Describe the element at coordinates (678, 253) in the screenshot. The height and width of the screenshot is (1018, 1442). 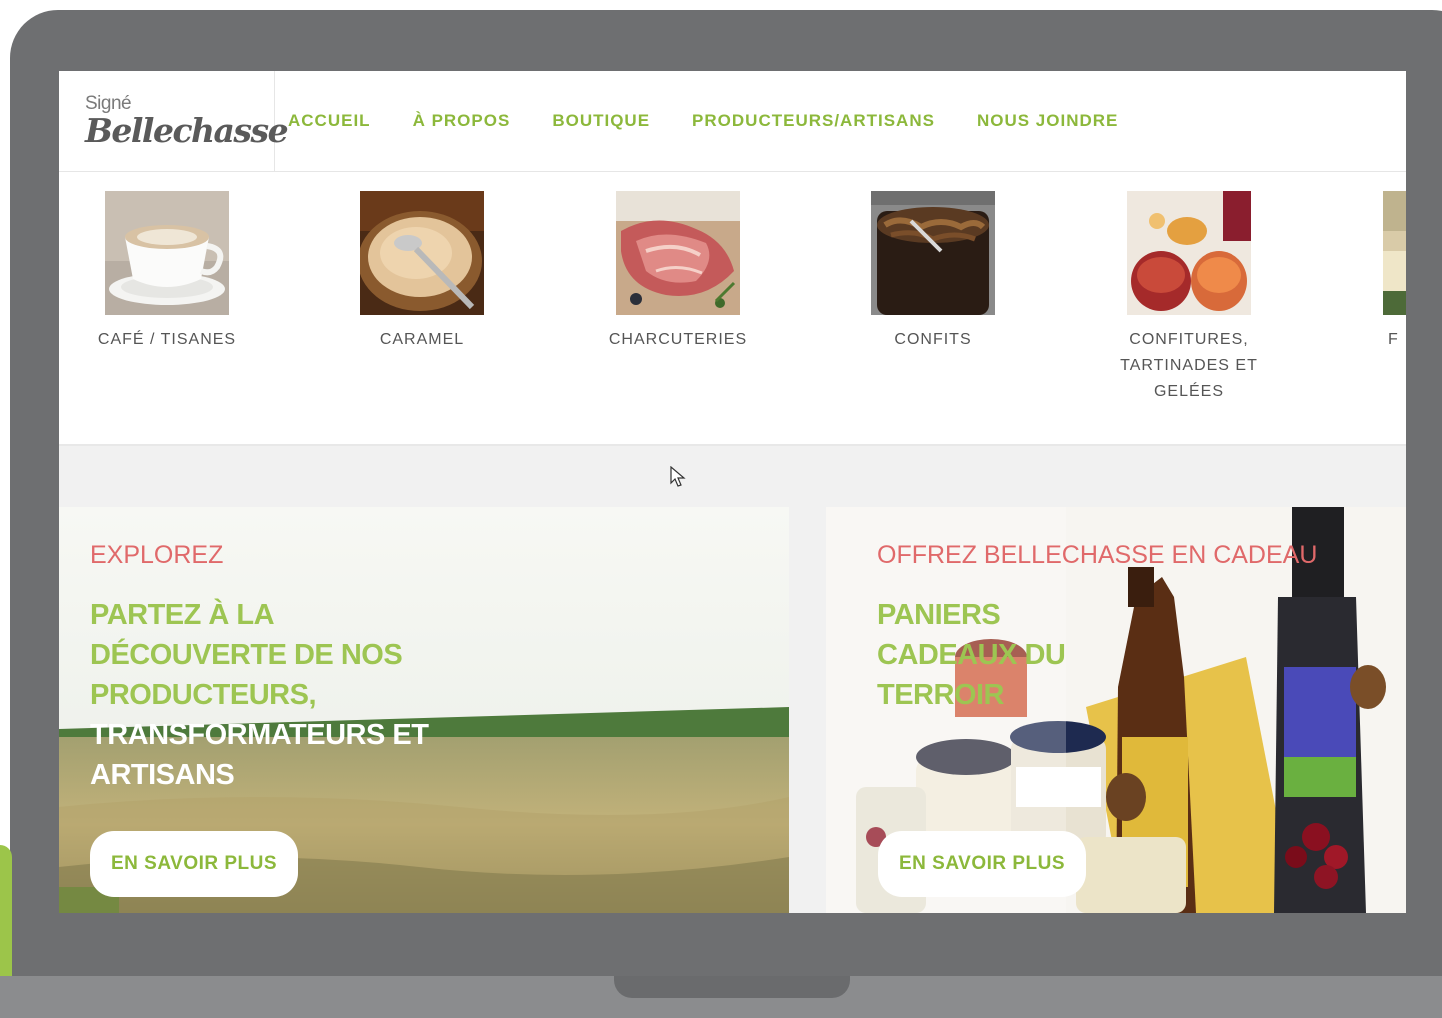
I see `charcuterie-image` at that location.